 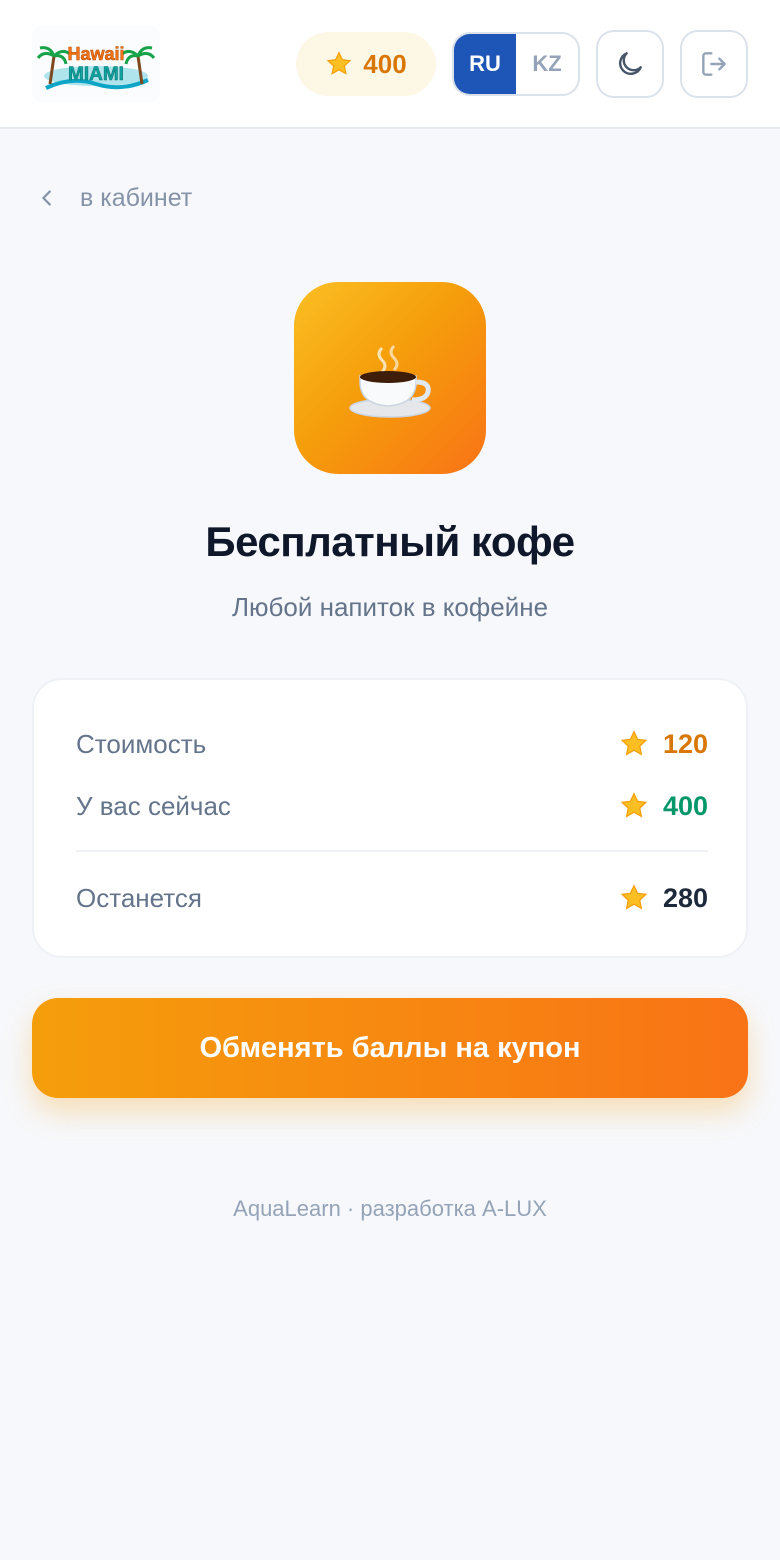 I want to click on points-balance: 400, so click(x=366, y=64).